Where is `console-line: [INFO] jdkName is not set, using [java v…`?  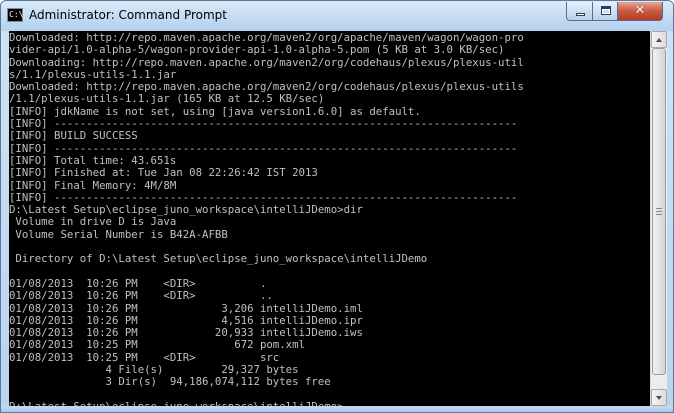
console-line: [INFO] jdkName is not set, using [java v… is located at coordinates (215, 111).